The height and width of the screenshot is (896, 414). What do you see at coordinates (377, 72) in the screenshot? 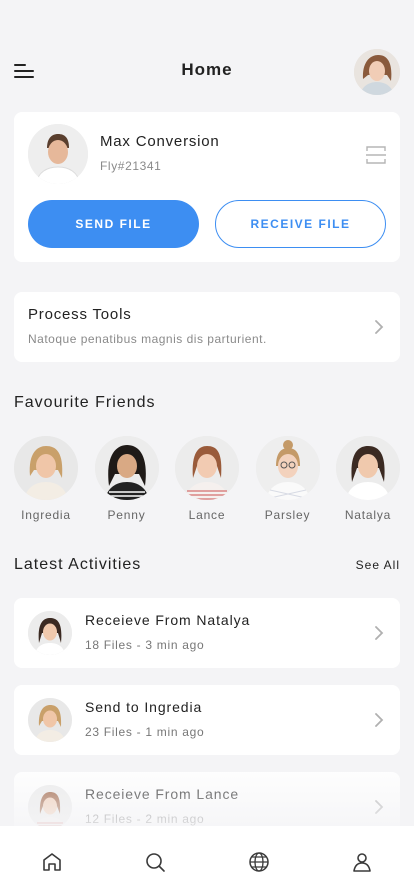
I see `user-avatar` at bounding box center [377, 72].